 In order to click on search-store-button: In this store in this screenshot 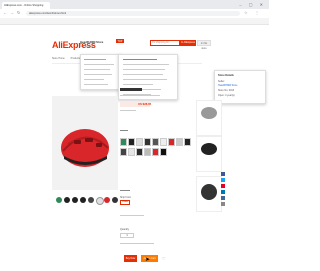, I will do `click(204, 45)`.